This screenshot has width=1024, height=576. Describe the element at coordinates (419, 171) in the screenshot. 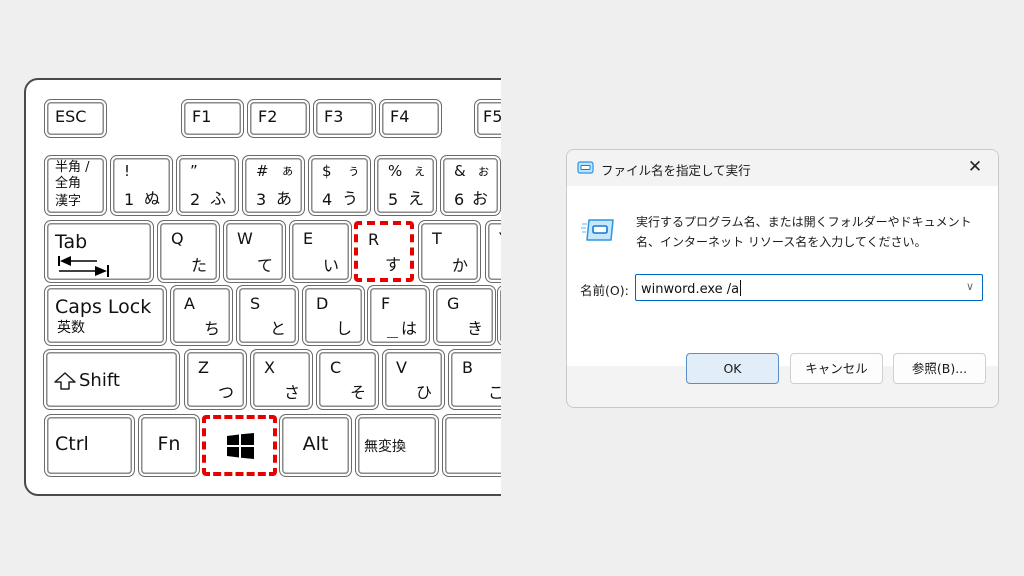

I see `key-kana-small: ぇ` at that location.